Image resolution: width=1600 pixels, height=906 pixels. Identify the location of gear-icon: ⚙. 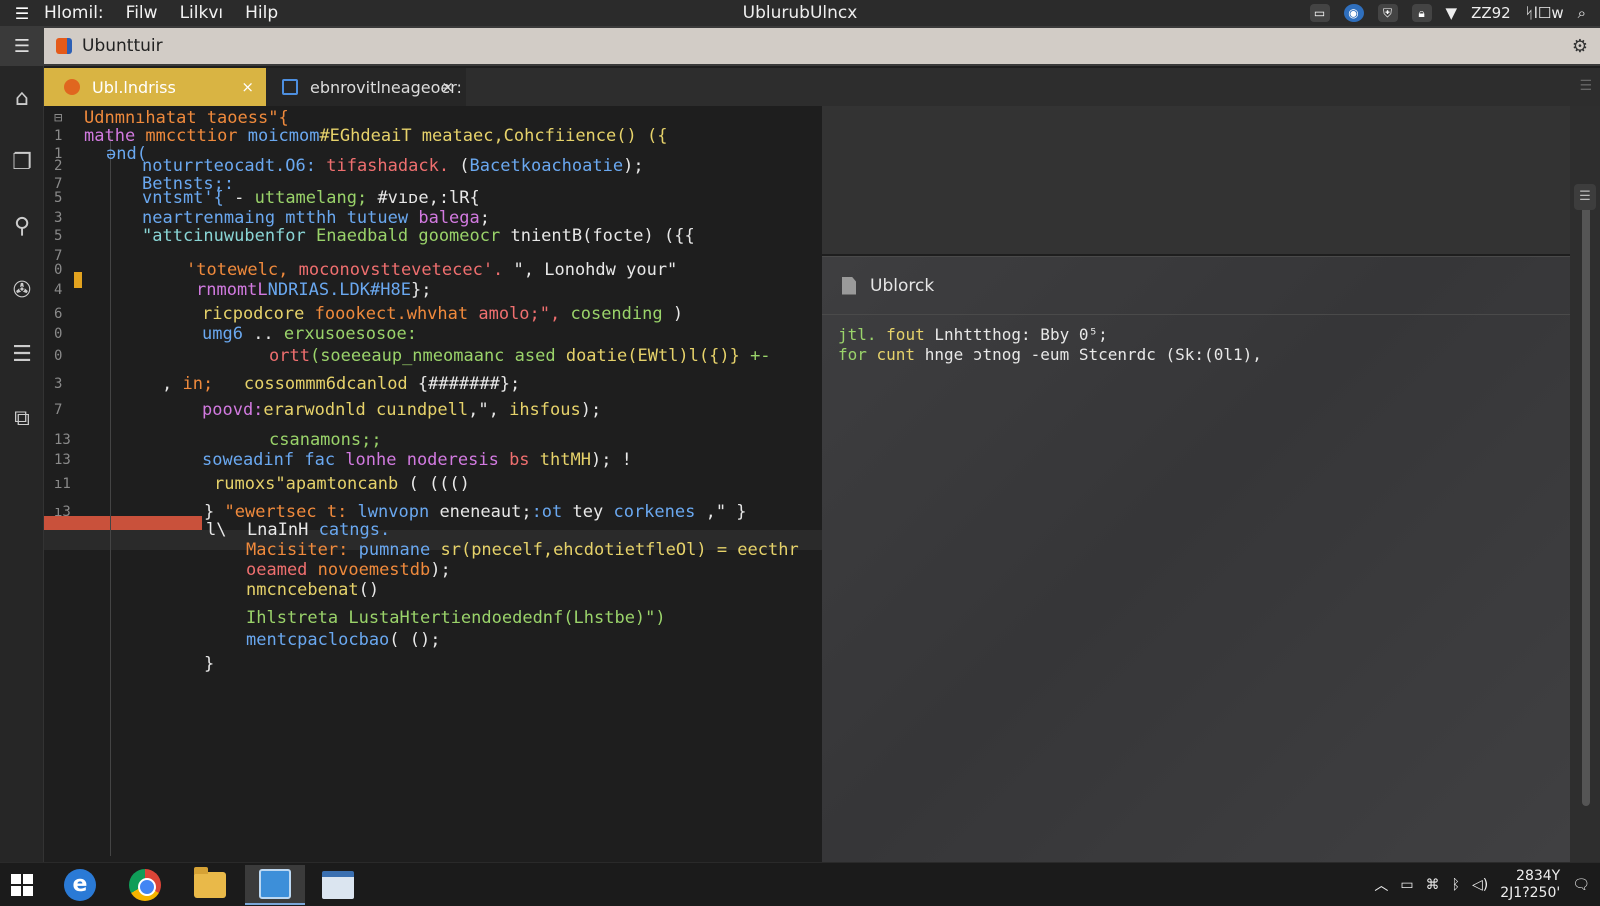
(1580, 46).